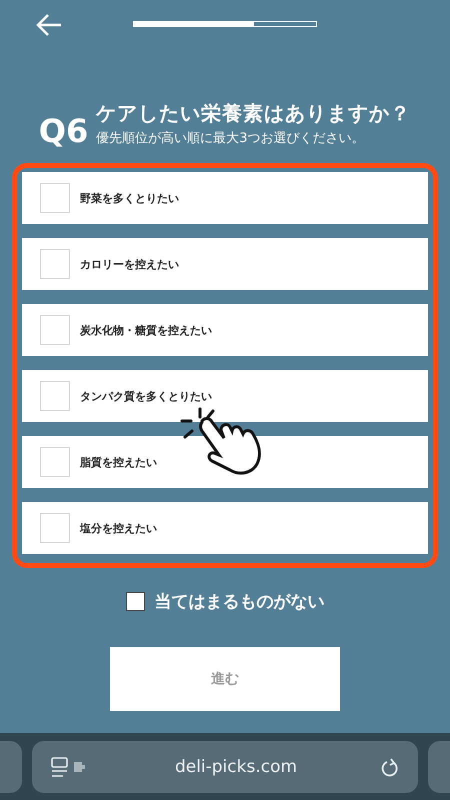 The image size is (450, 800). Describe the element at coordinates (118, 462) in the screenshot. I see `option-label: 脂質を控えたい` at that location.